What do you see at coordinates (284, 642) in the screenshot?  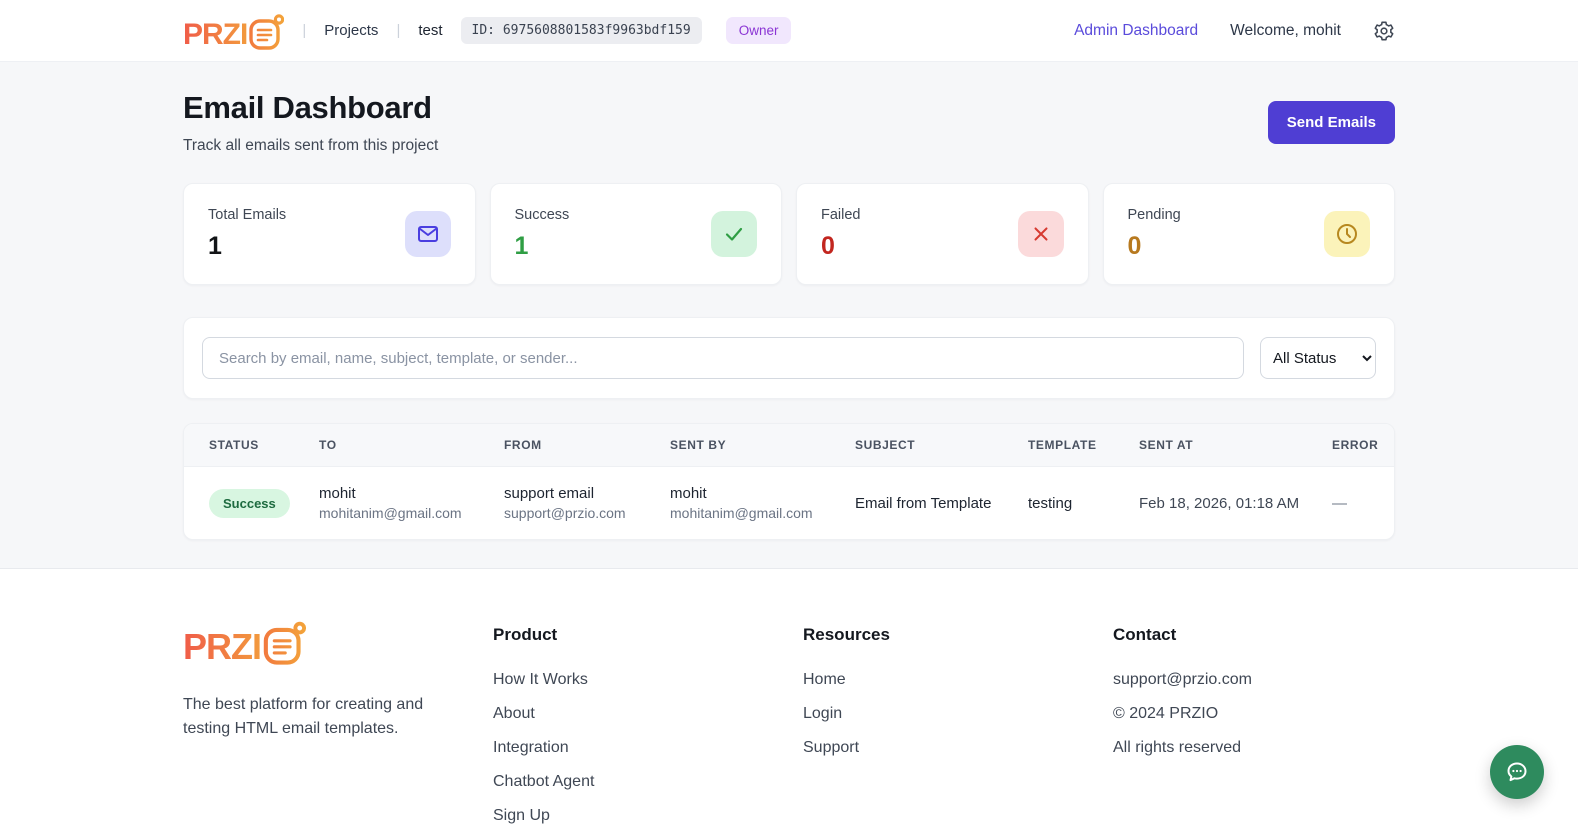 I see `footer-brand-document-icon` at bounding box center [284, 642].